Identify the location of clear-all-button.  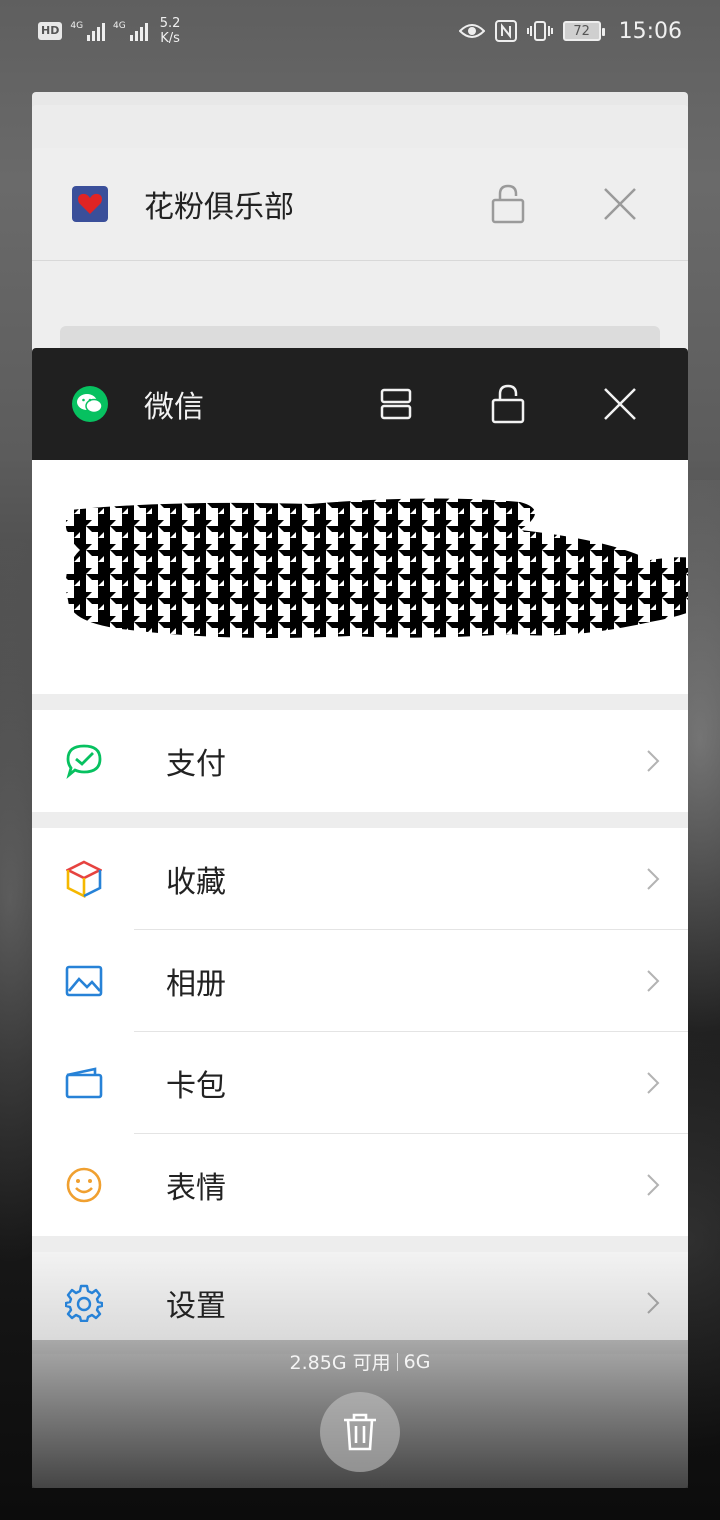
(360, 1432).